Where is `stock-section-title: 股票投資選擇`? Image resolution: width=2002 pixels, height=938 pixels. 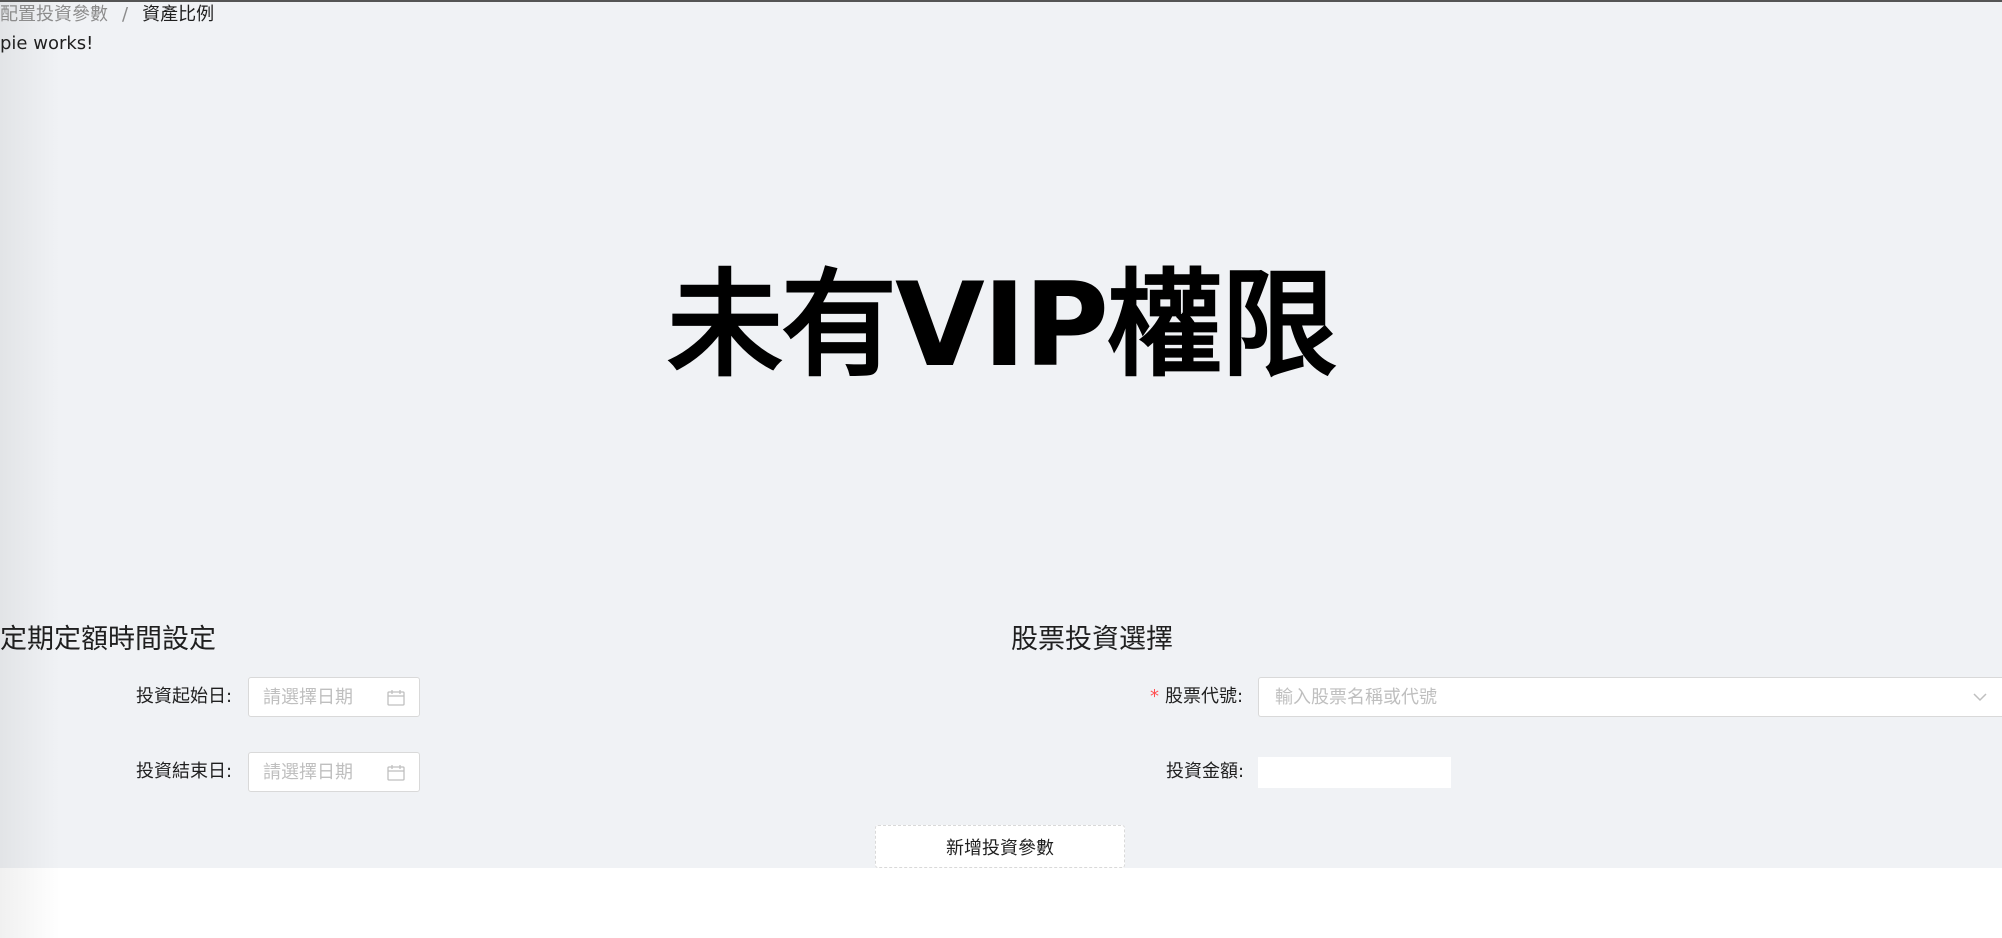 stock-section-title: 股票投資選擇 is located at coordinates (1092, 639).